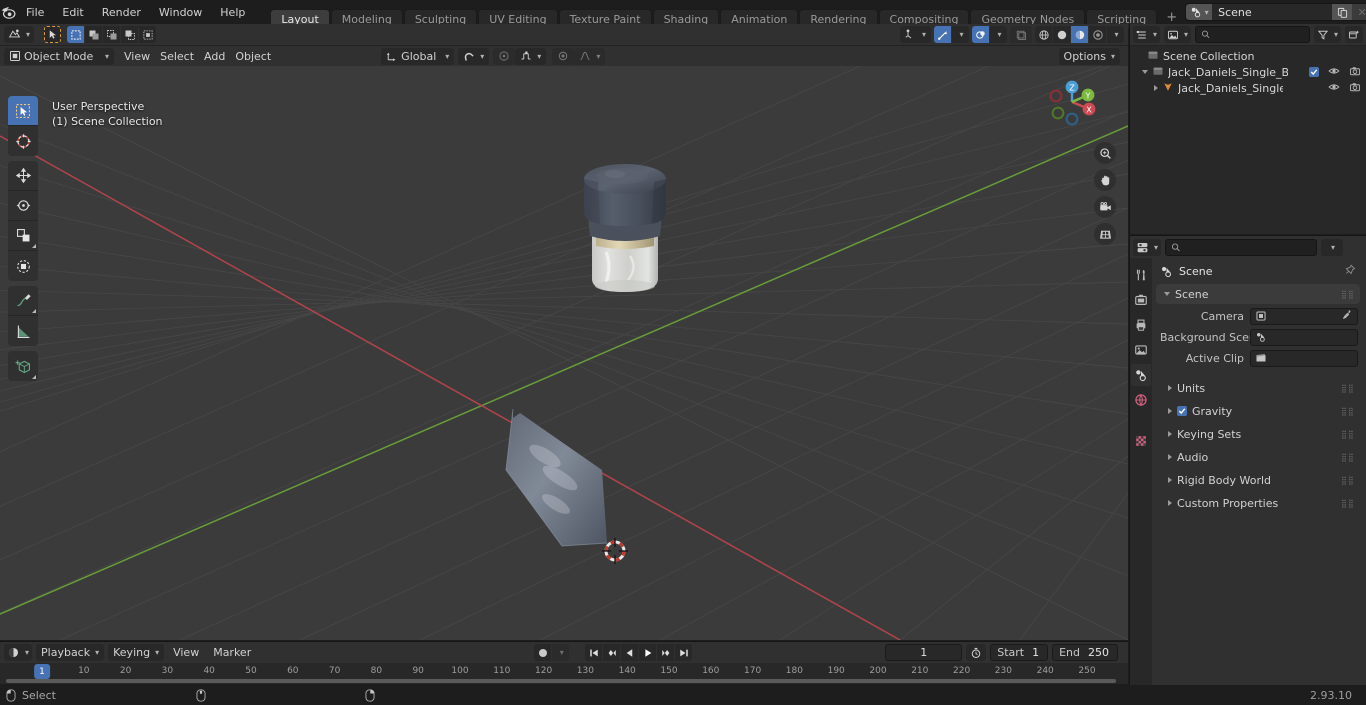 The width and height of the screenshot is (1366, 705). What do you see at coordinates (186, 652) in the screenshot?
I see `timeline-menu-view: View` at bounding box center [186, 652].